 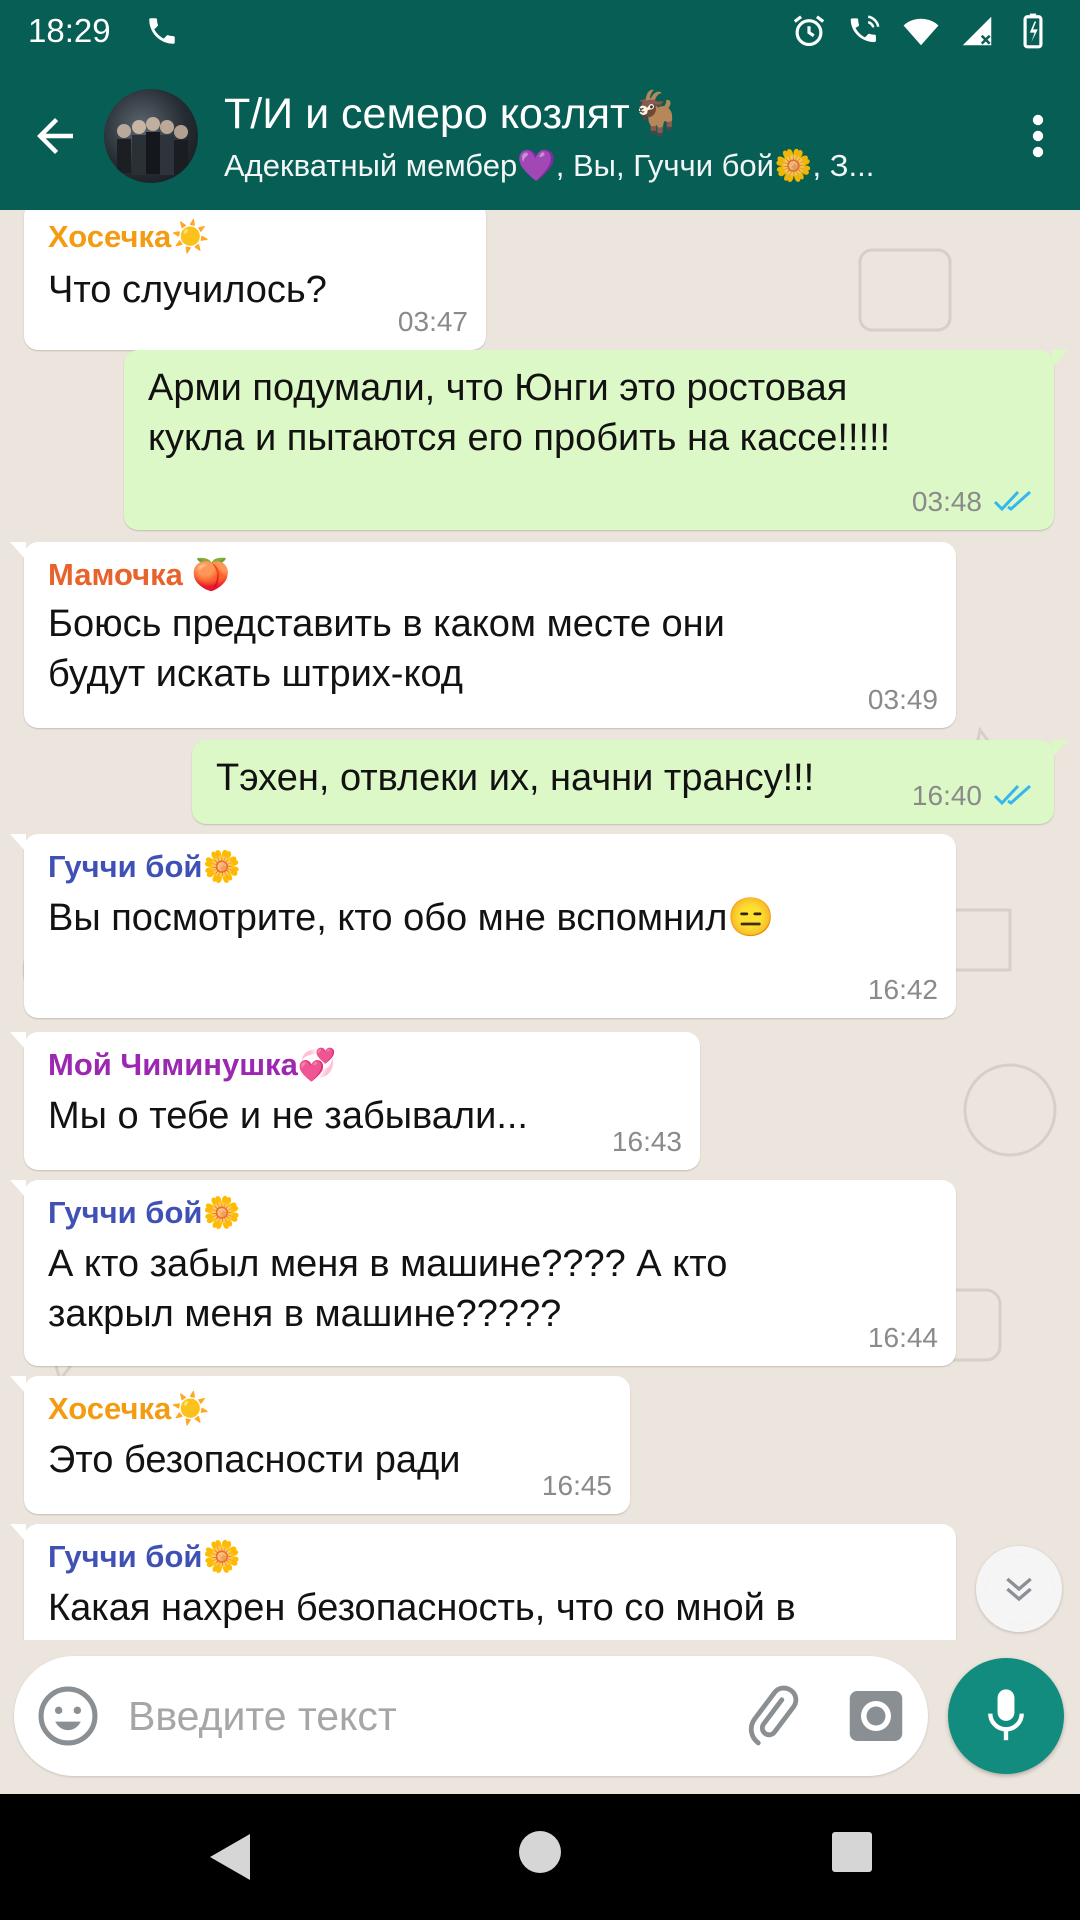 I want to click on back-arrow-icon, so click(x=55, y=136).